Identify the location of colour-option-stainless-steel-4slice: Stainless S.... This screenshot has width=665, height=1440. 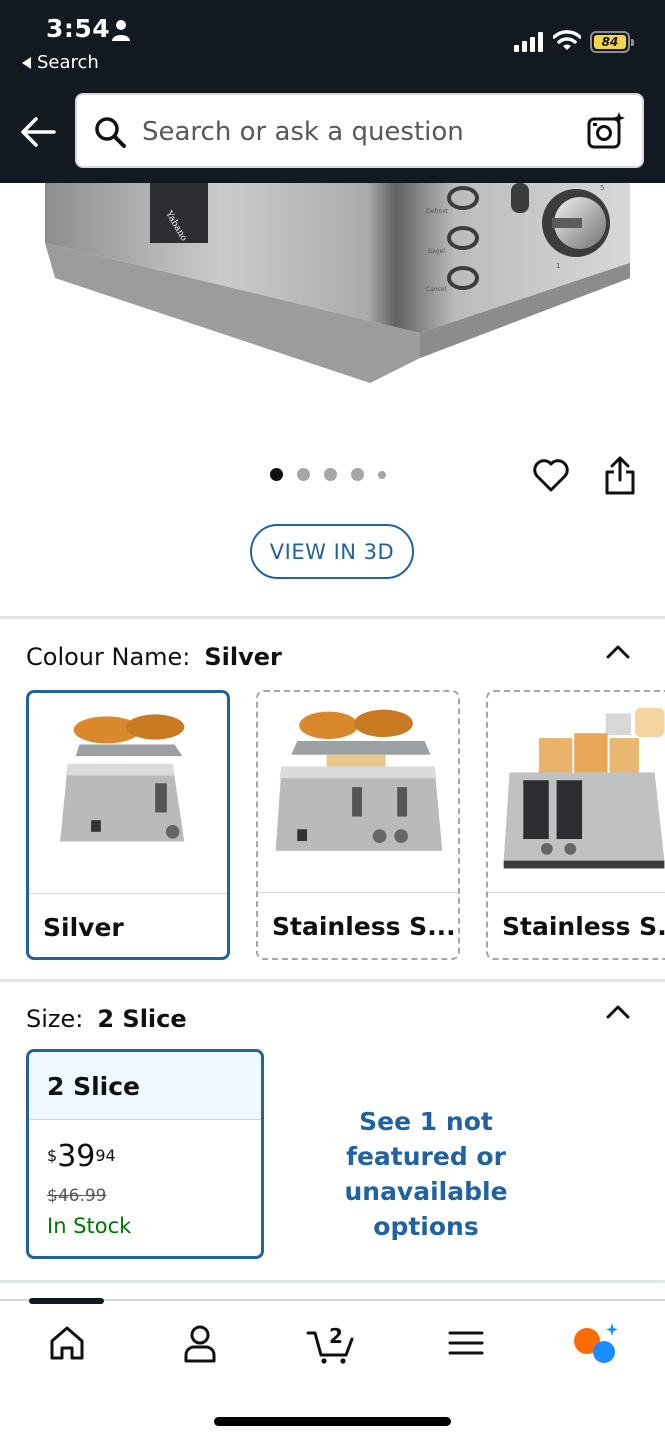
(358, 825).